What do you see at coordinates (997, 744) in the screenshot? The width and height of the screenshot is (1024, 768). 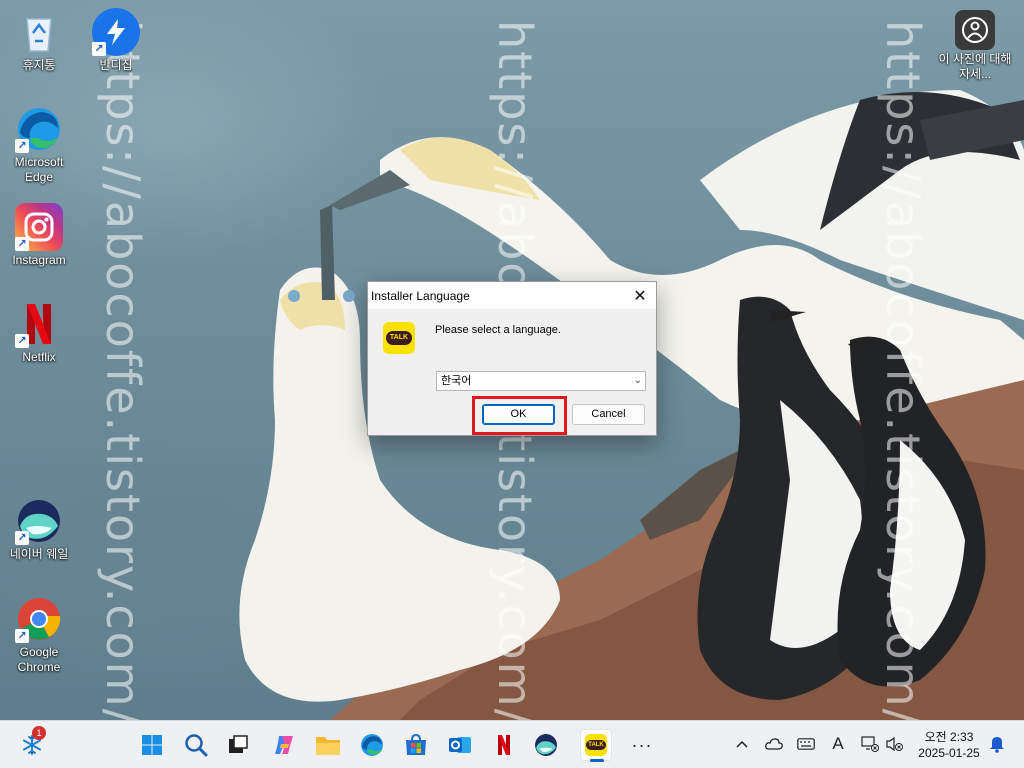 I see `notification-bell-icon` at bounding box center [997, 744].